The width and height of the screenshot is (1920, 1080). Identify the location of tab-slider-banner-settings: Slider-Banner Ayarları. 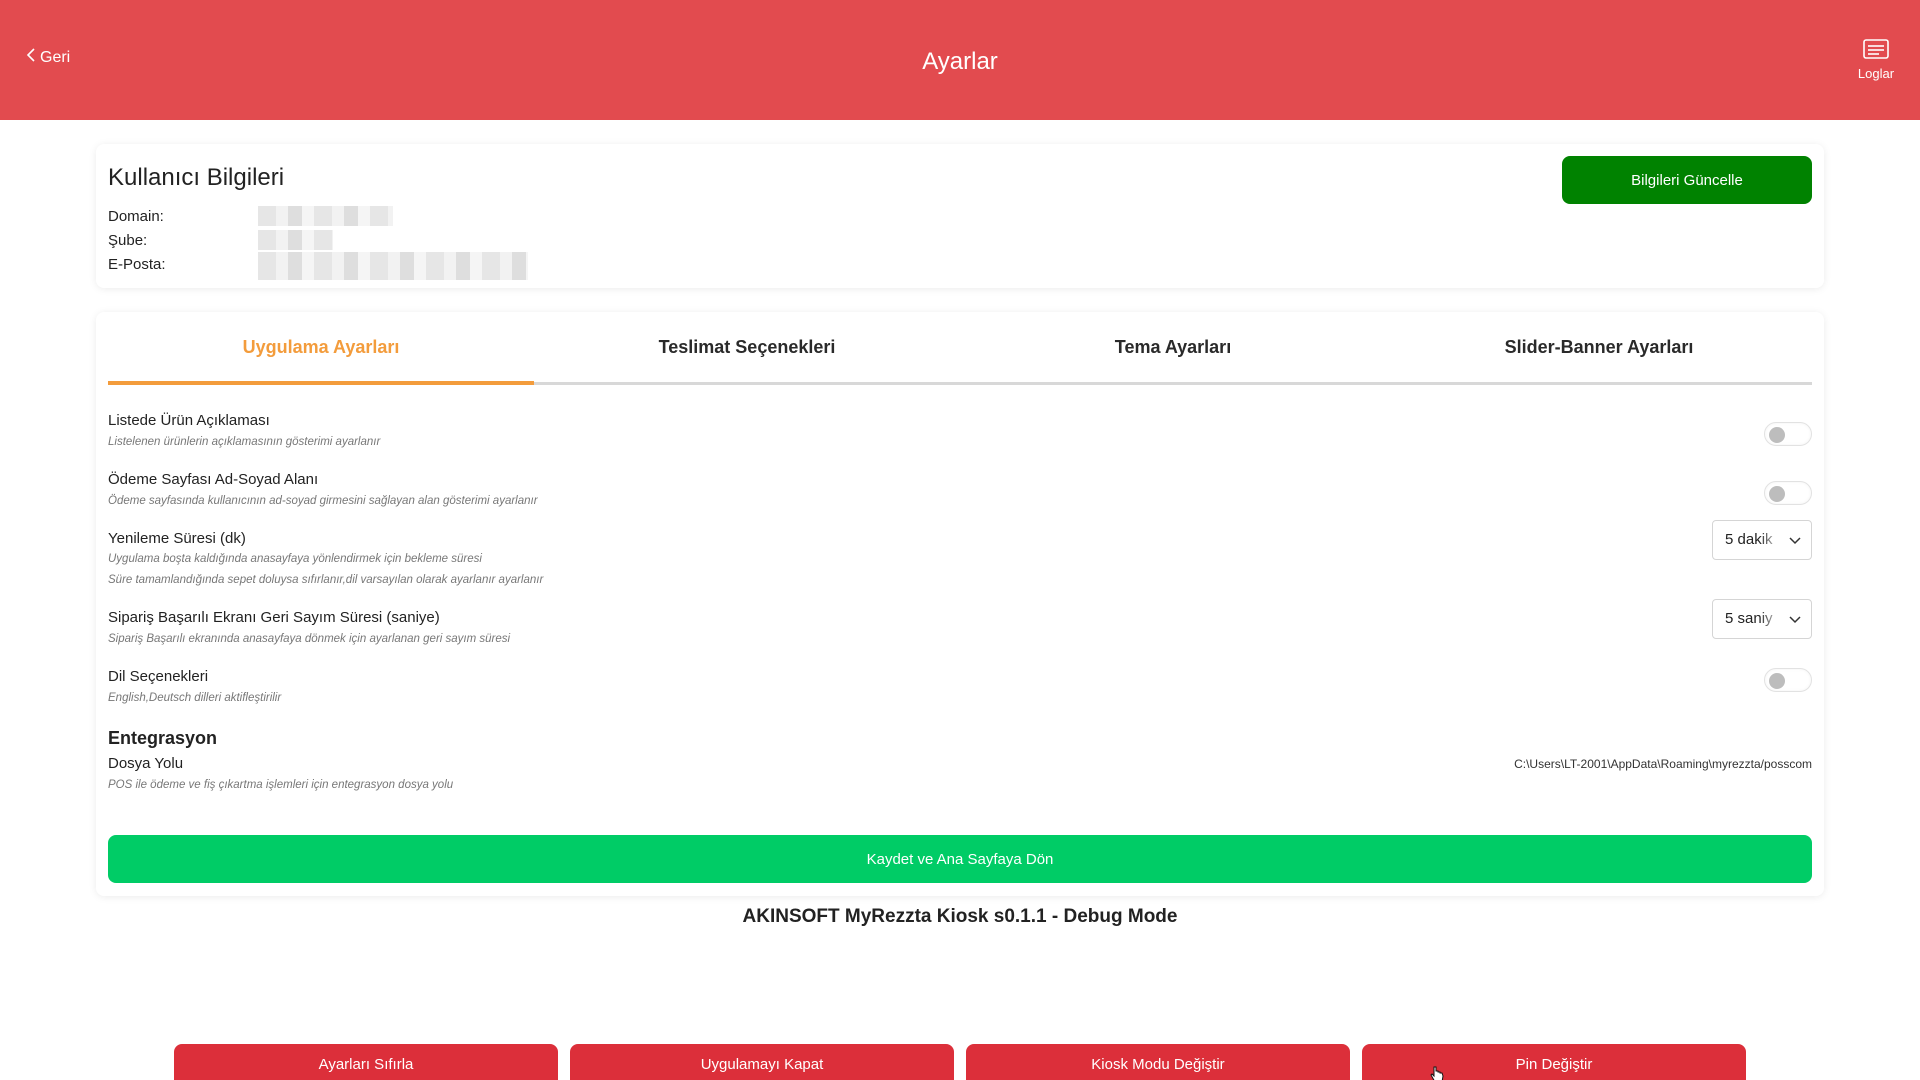
(1599, 347).